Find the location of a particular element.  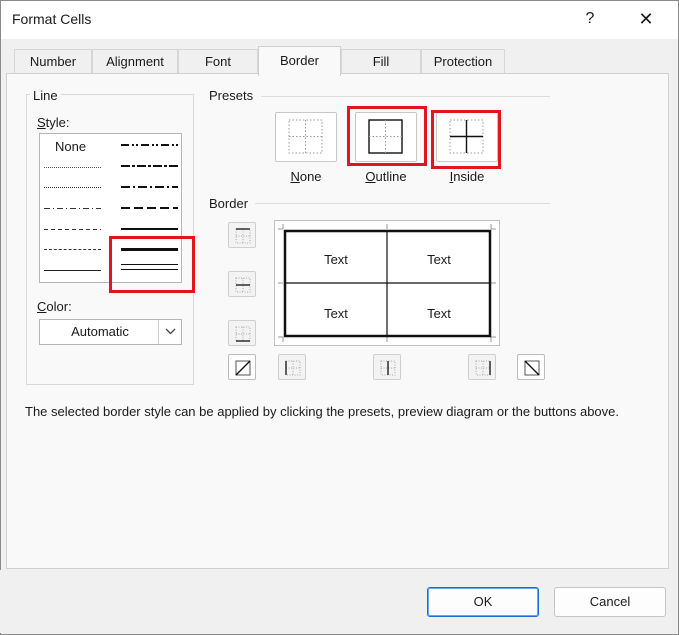

border-top-button is located at coordinates (242, 235).